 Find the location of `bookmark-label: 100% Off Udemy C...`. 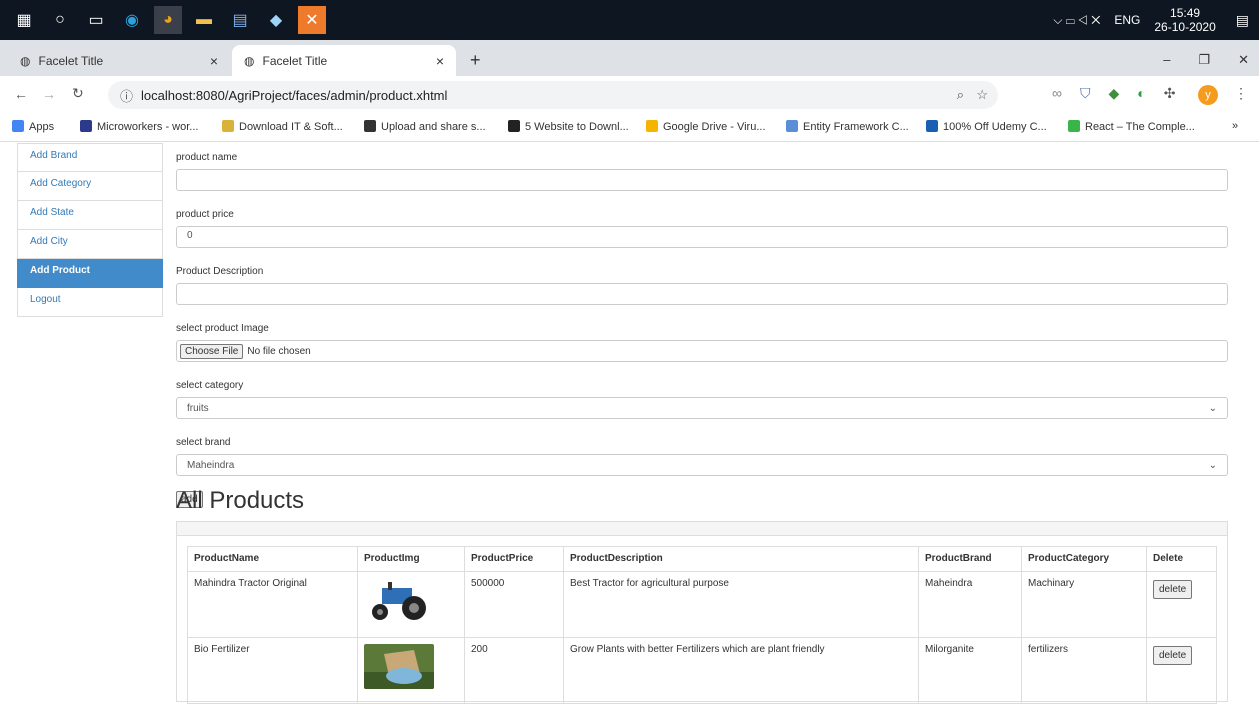

bookmark-label: 100% Off Udemy C... is located at coordinates (995, 127).